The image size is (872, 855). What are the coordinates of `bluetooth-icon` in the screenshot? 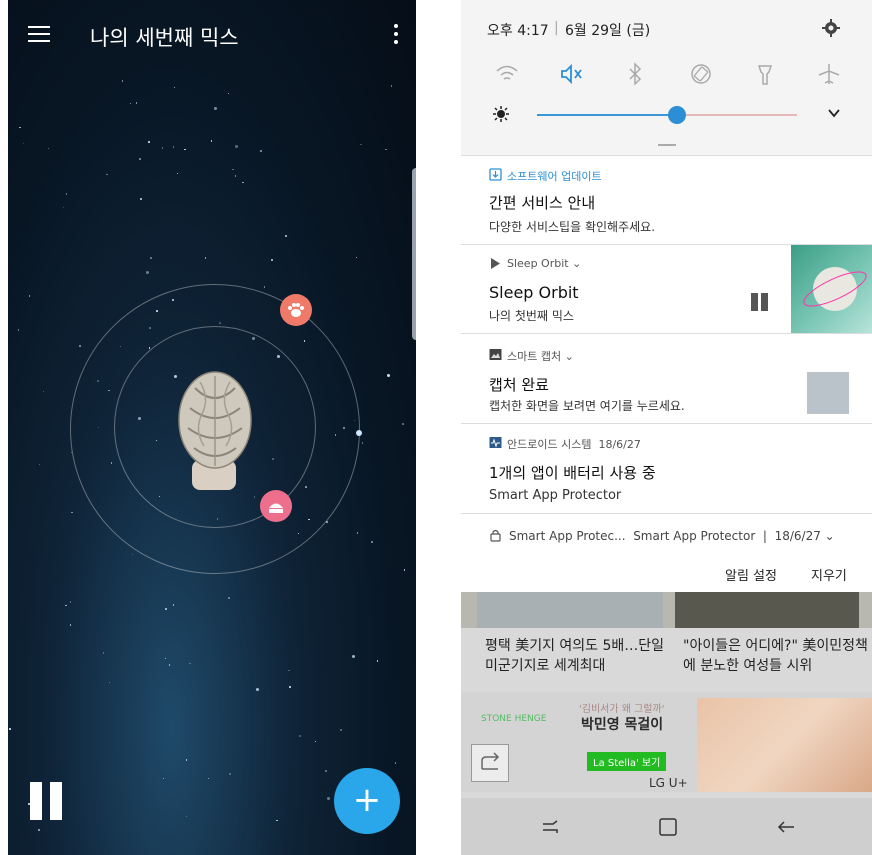 It's located at (635, 74).